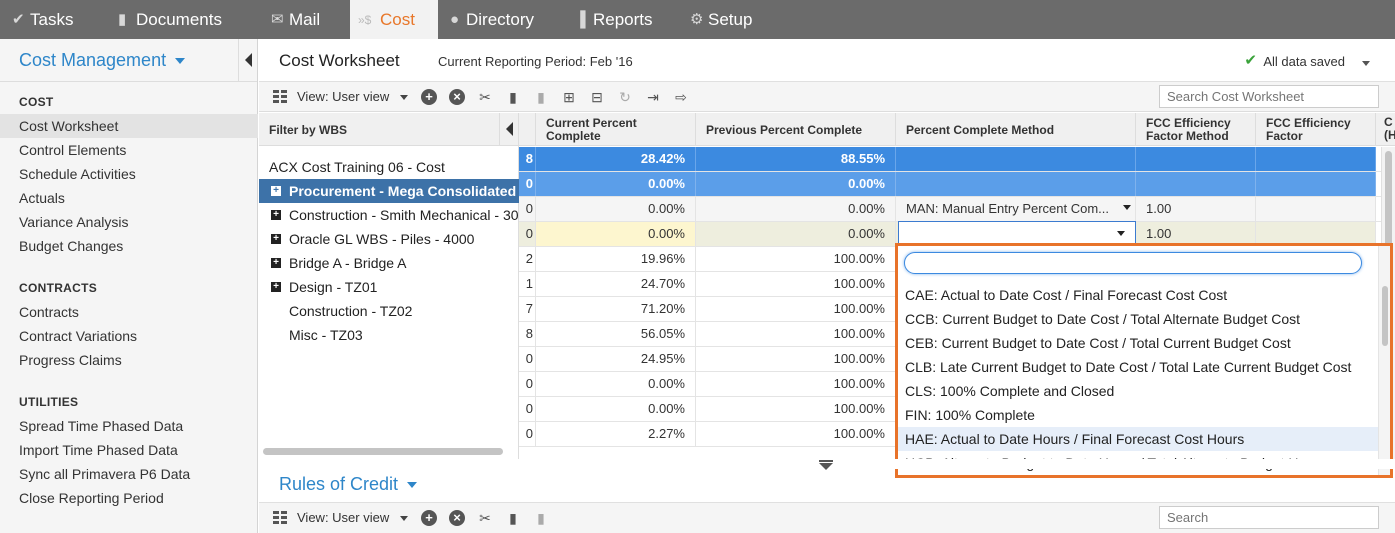 This screenshot has width=1395, height=533. I want to click on wbs-item: + Bridge A - Bridge A, so click(389, 263).